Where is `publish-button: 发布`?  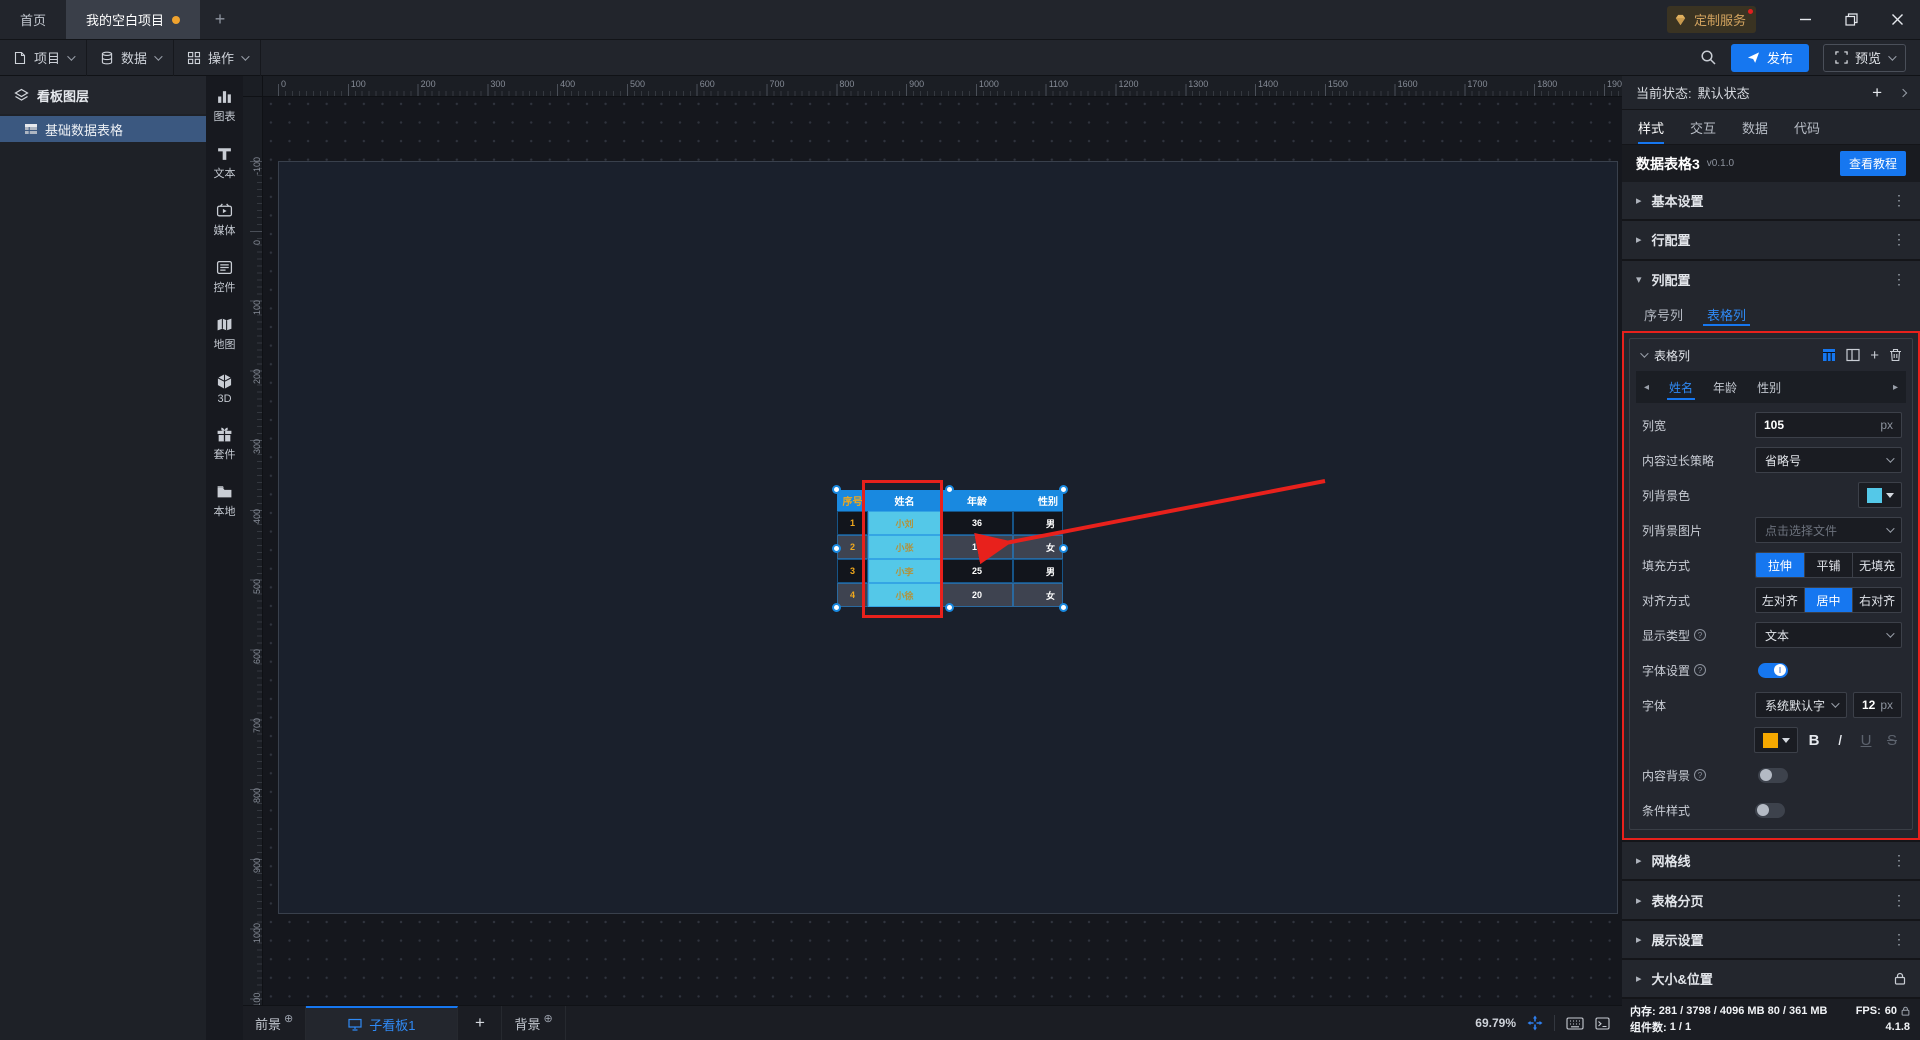 publish-button: 发布 is located at coordinates (1769, 57).